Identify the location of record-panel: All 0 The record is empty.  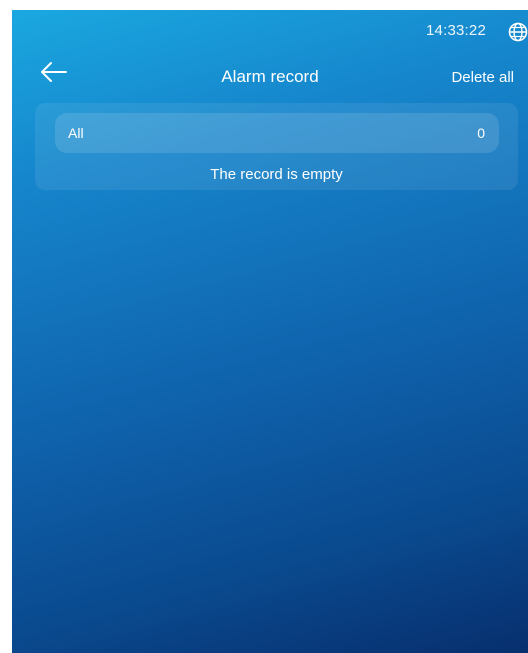
(276, 146).